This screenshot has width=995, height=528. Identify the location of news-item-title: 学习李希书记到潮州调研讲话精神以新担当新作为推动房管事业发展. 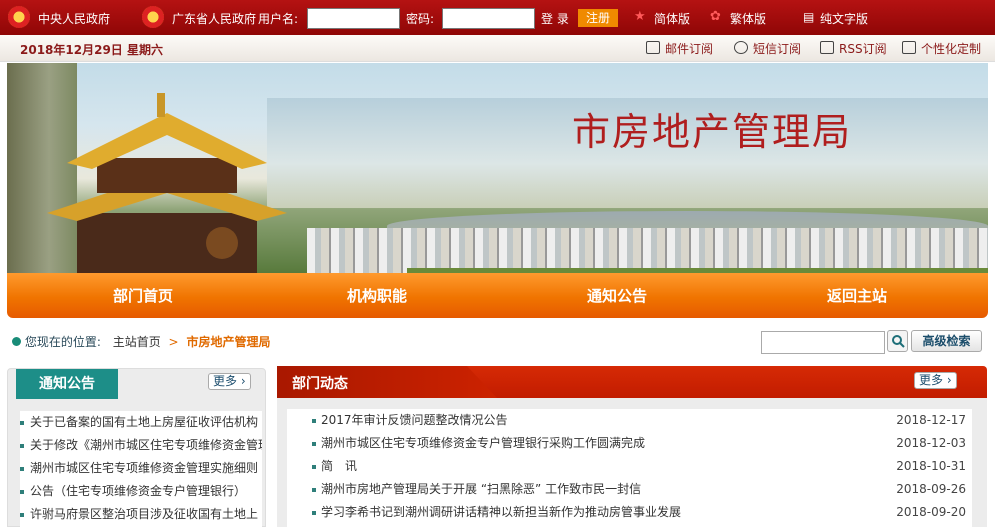
(501, 512).